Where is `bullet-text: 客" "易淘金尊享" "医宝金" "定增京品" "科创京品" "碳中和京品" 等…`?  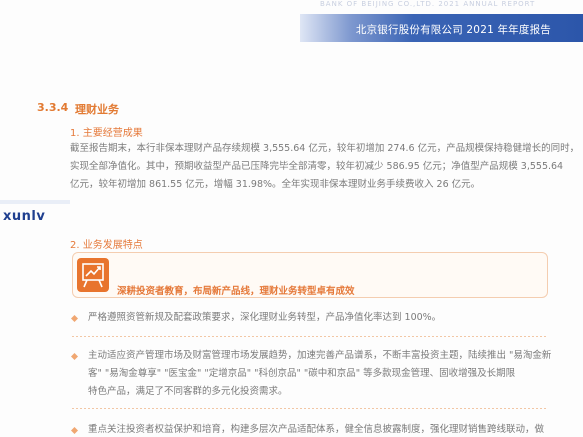 bullet-text: 客" "易淘金尊享" "医宝金" "定增京品" "科创京品" "碳中和京品" 等… is located at coordinates (302, 373).